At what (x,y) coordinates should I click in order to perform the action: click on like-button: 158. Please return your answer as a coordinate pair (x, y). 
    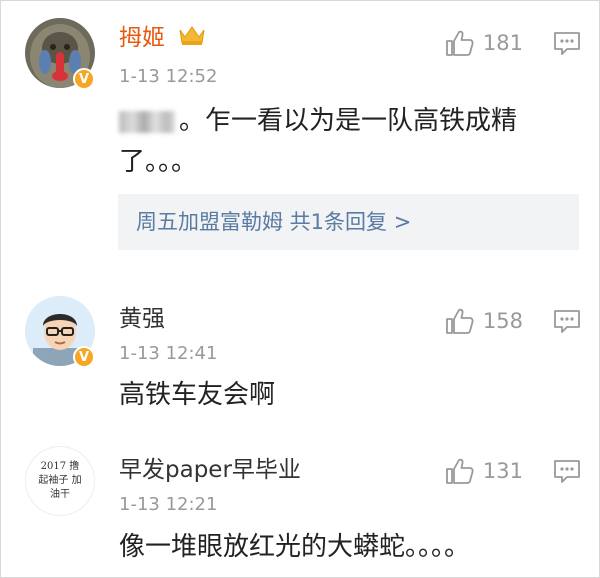
    Looking at the image, I should click on (484, 321).